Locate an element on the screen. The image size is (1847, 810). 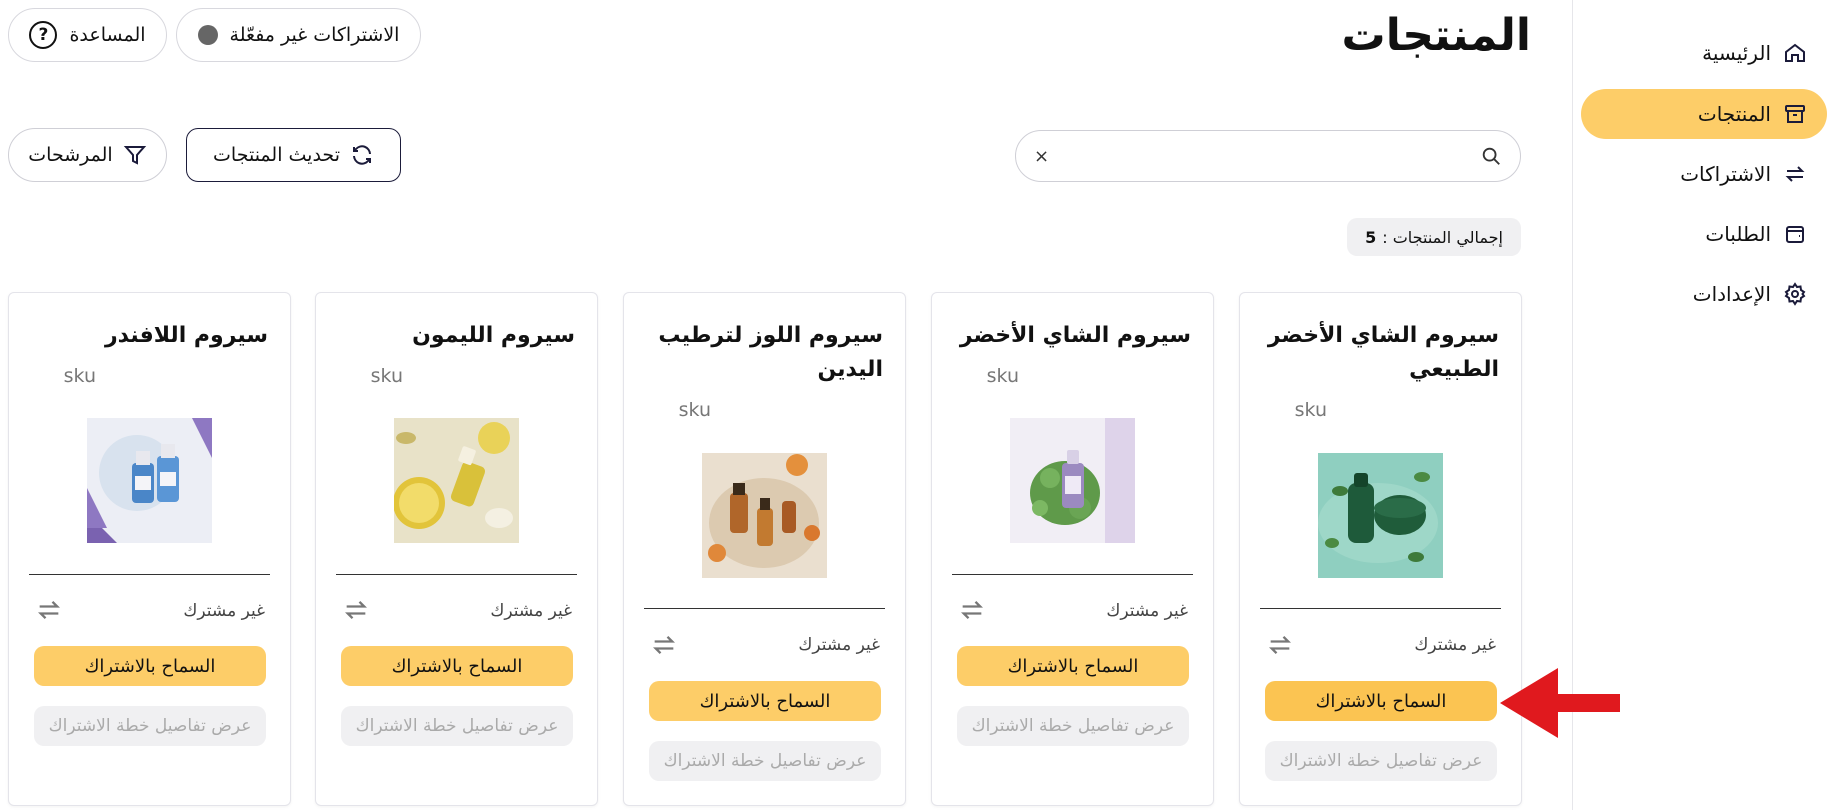
sidebar-item-orders: الطلبات is located at coordinates (1704, 234).